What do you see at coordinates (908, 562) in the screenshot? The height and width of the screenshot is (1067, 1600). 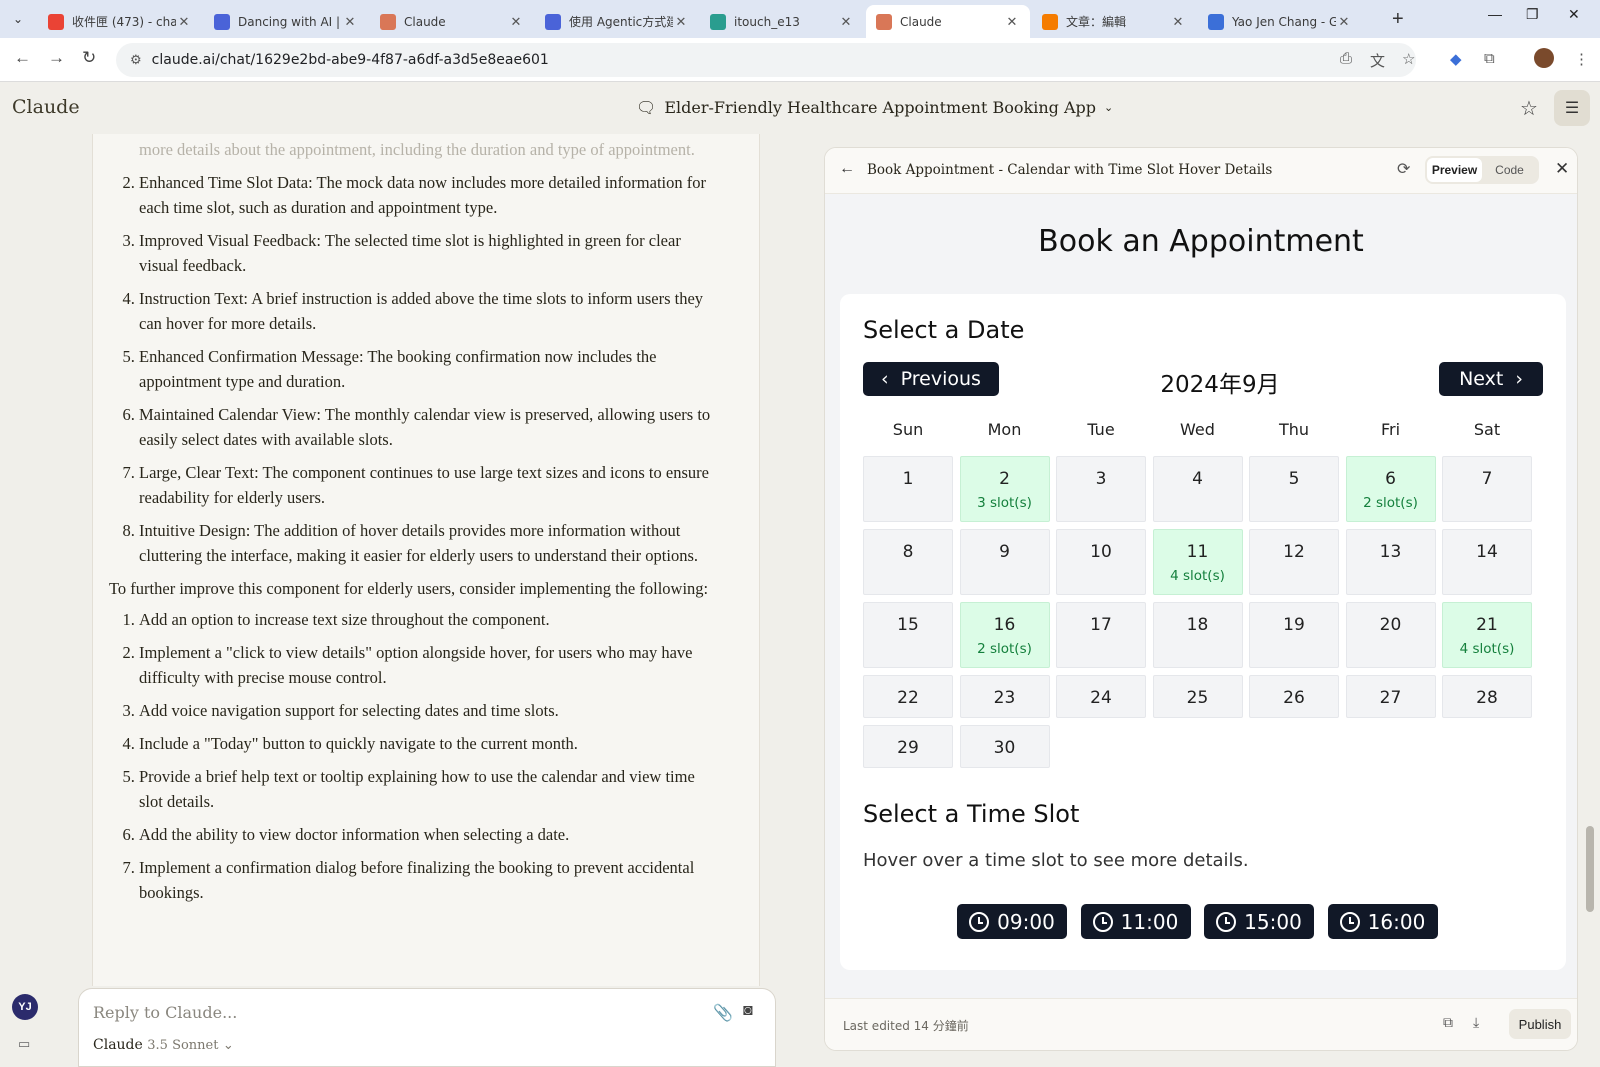 I see `calendar-day: 8` at bounding box center [908, 562].